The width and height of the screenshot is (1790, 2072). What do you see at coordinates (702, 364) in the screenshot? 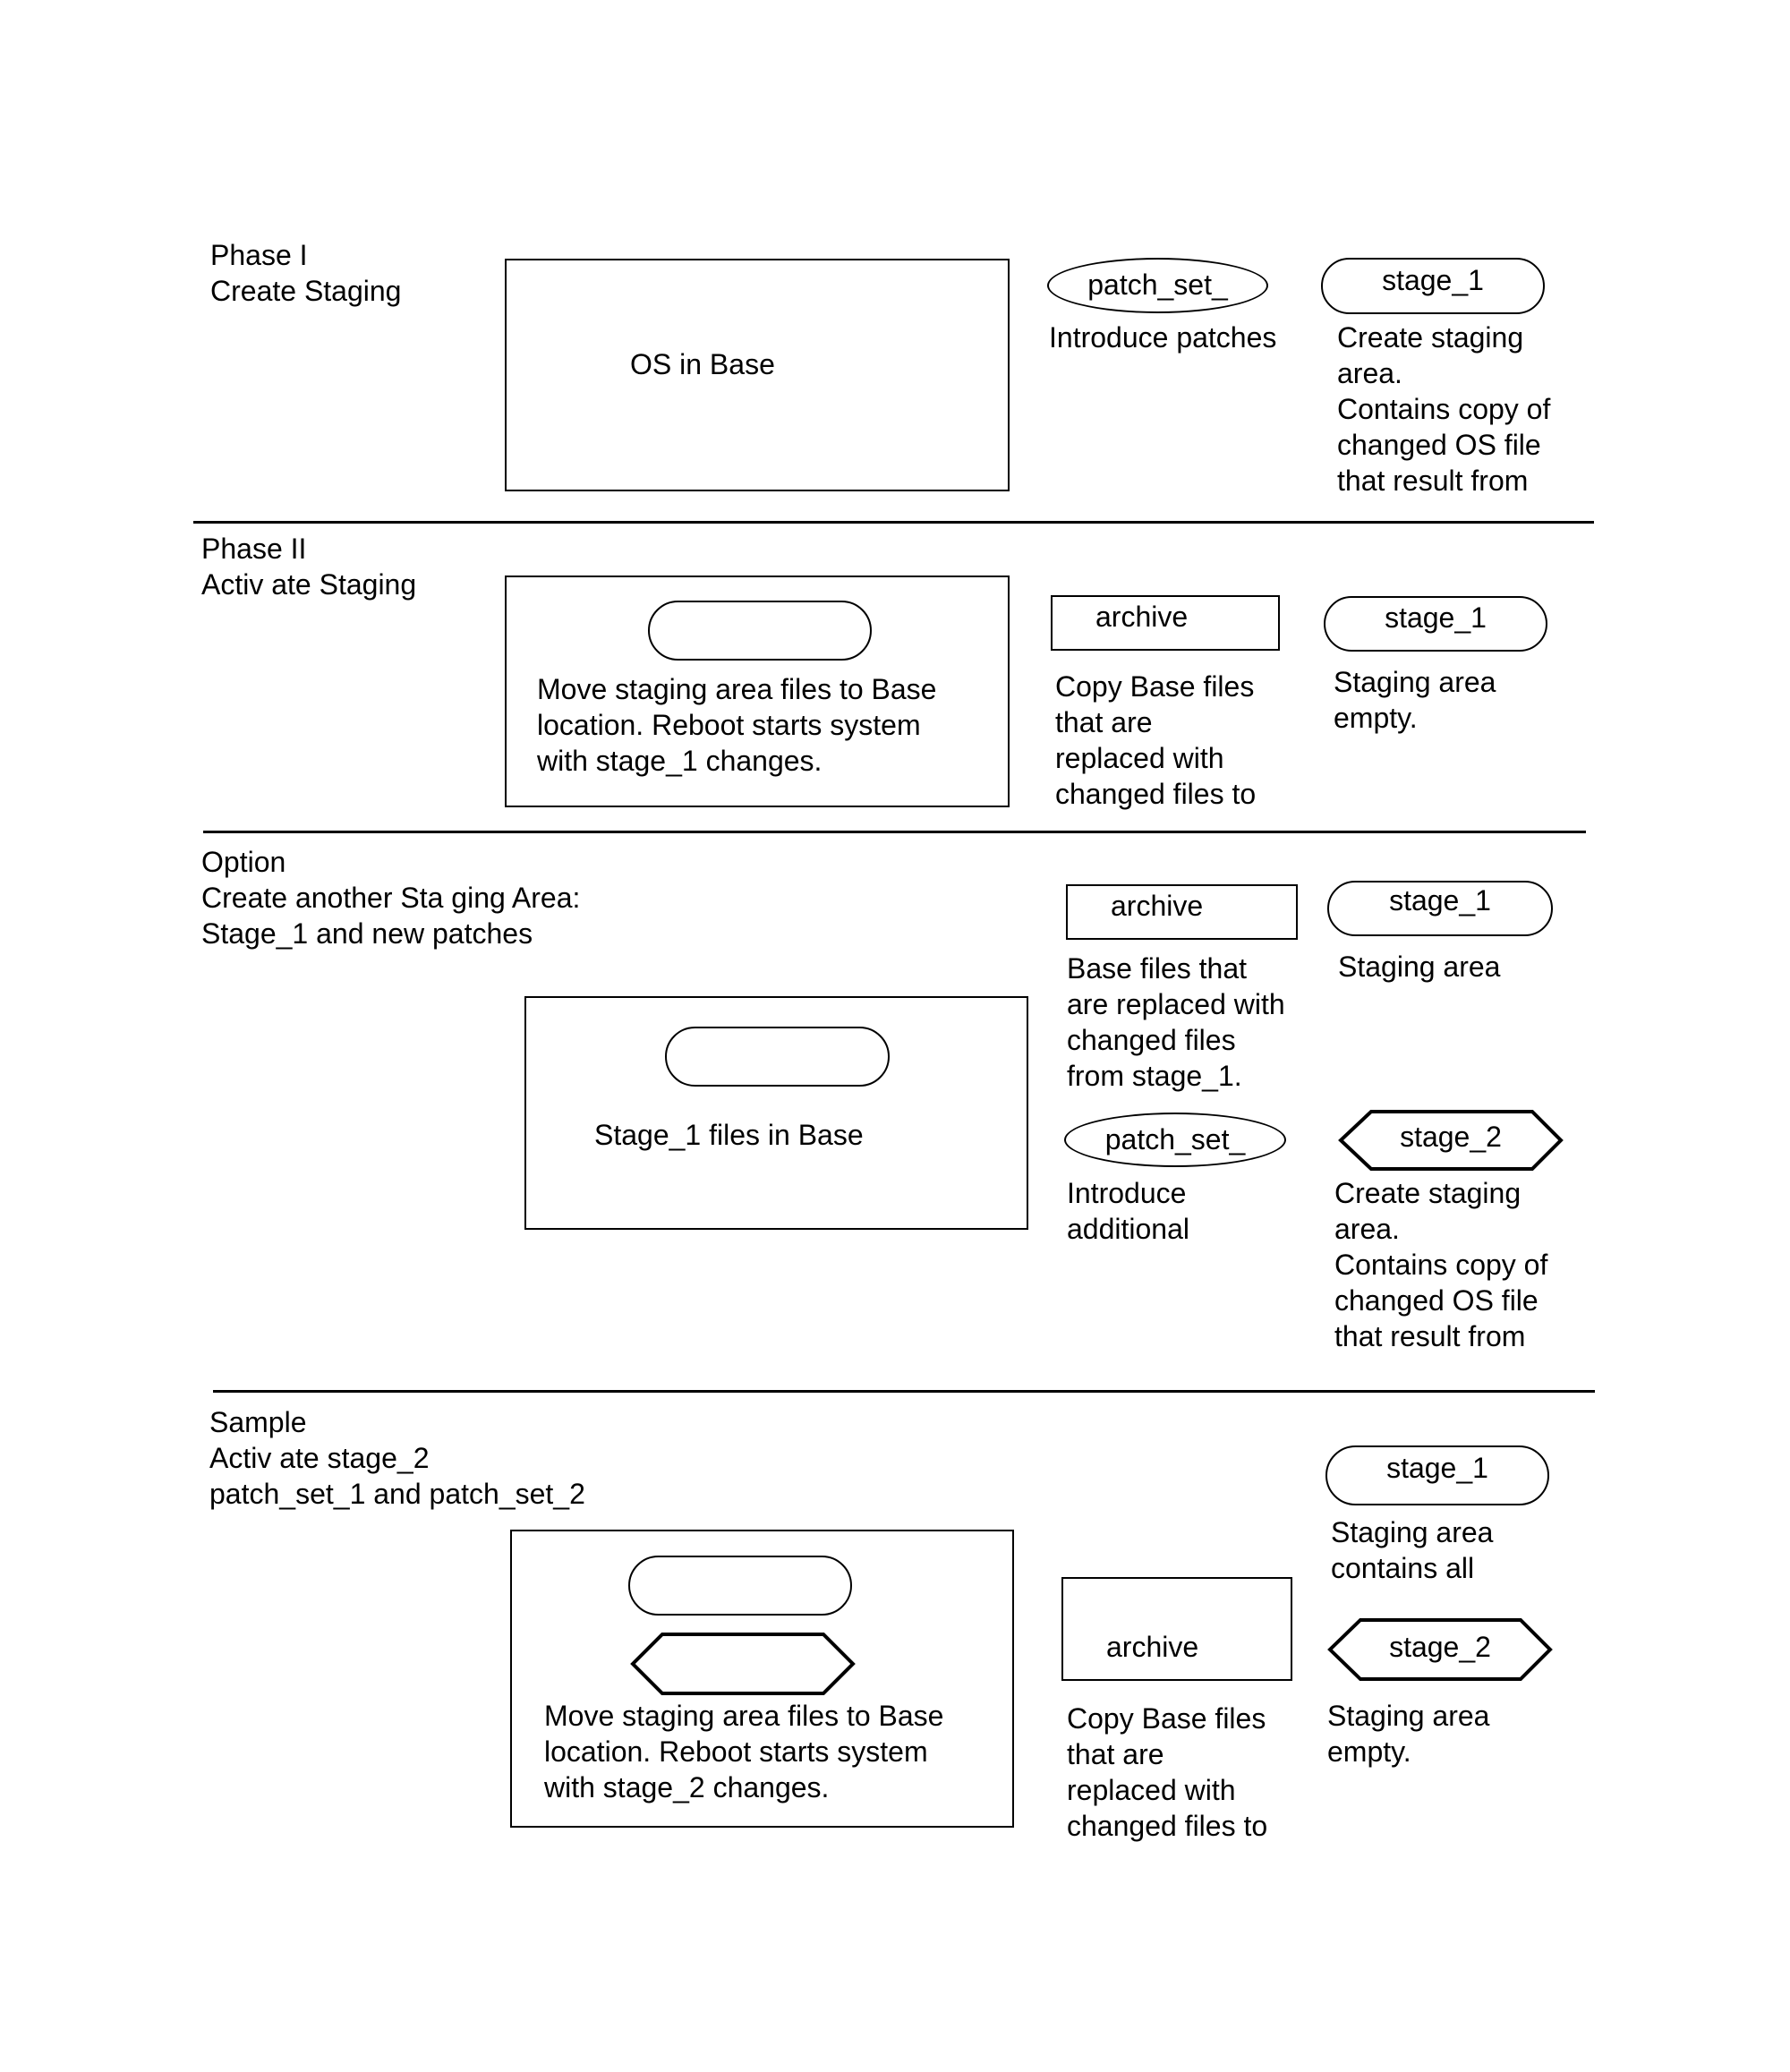
I see `phase1-os-base-label: OS in Base` at bounding box center [702, 364].